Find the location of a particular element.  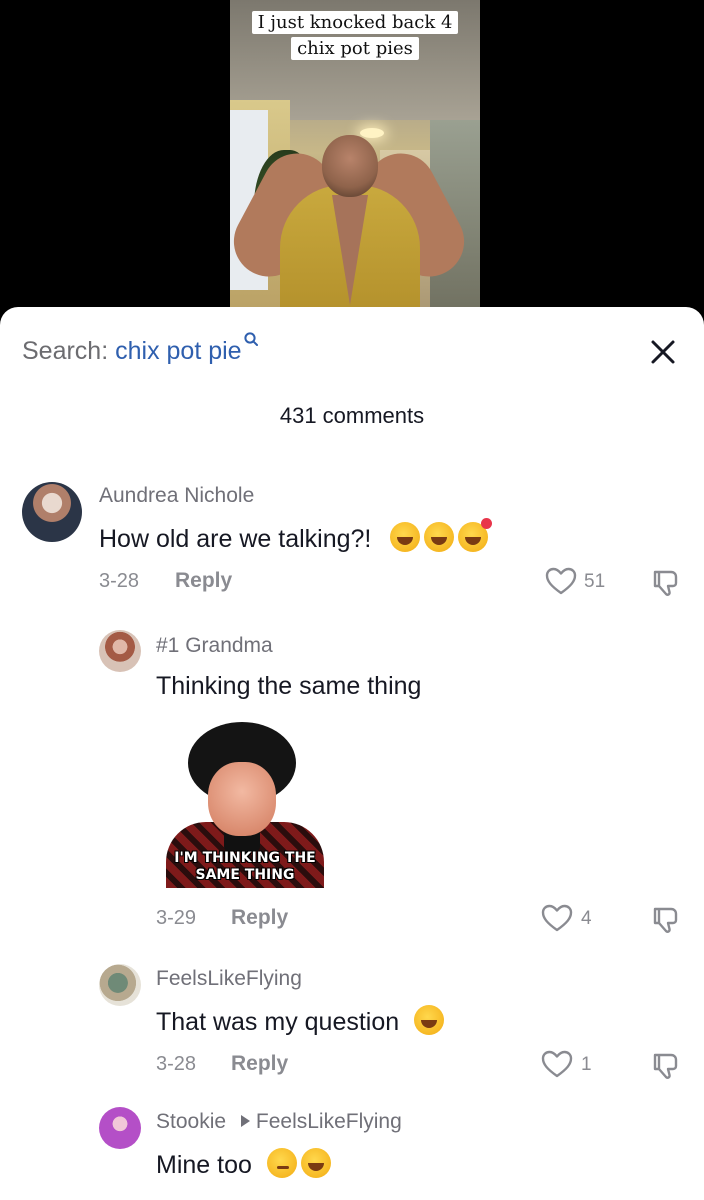

smiling-hearts-emoji-icon is located at coordinates (475, 535).